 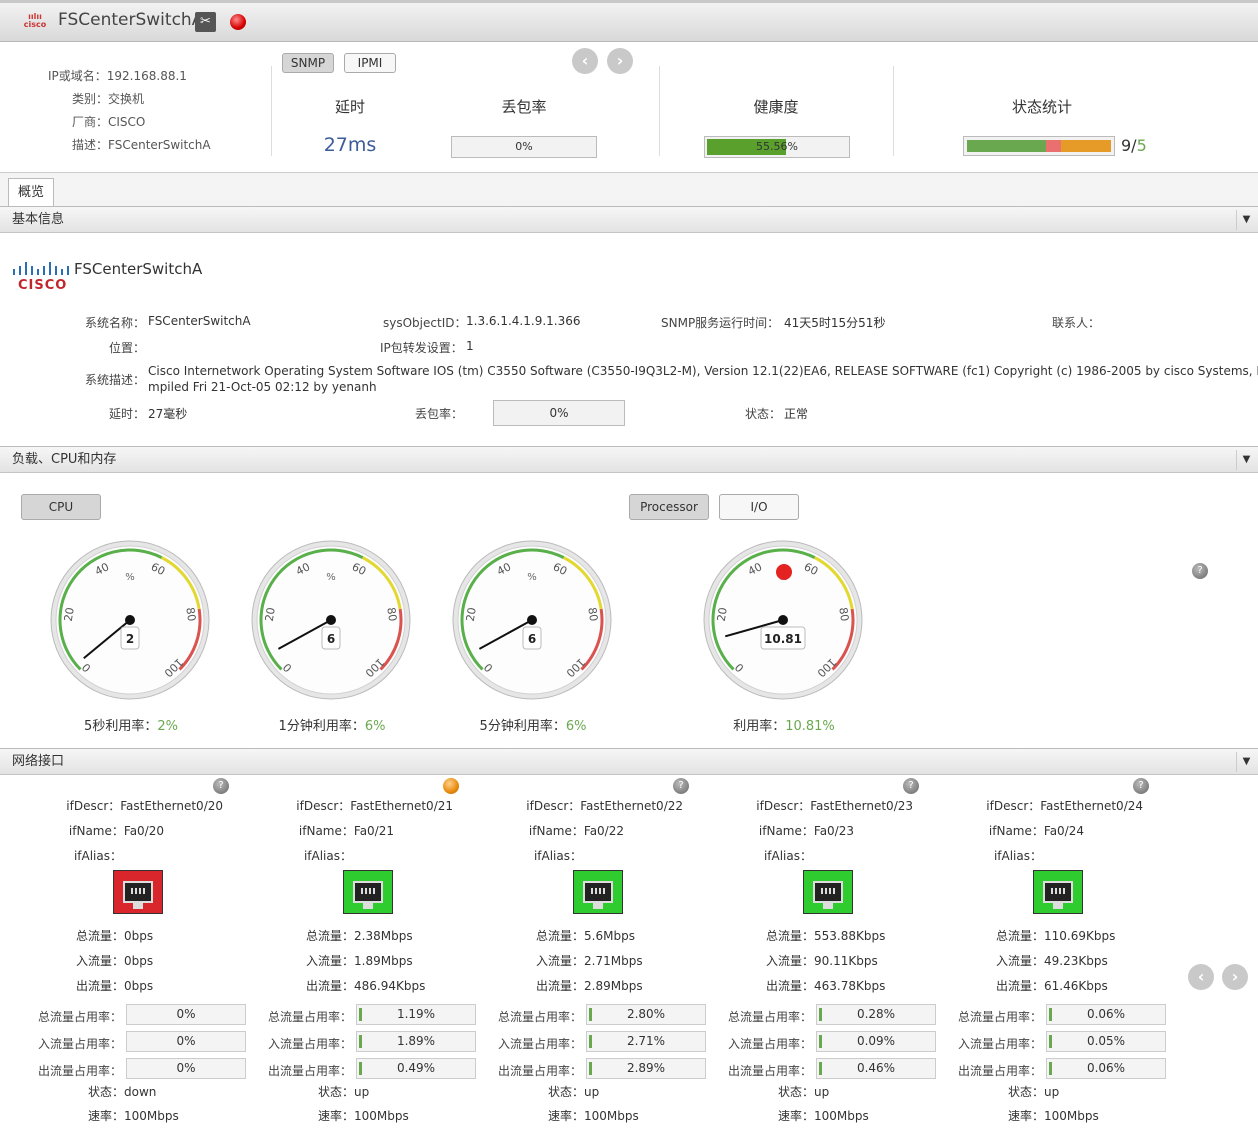 I want to click on tab-snmp: SNMP, so click(x=308, y=63).